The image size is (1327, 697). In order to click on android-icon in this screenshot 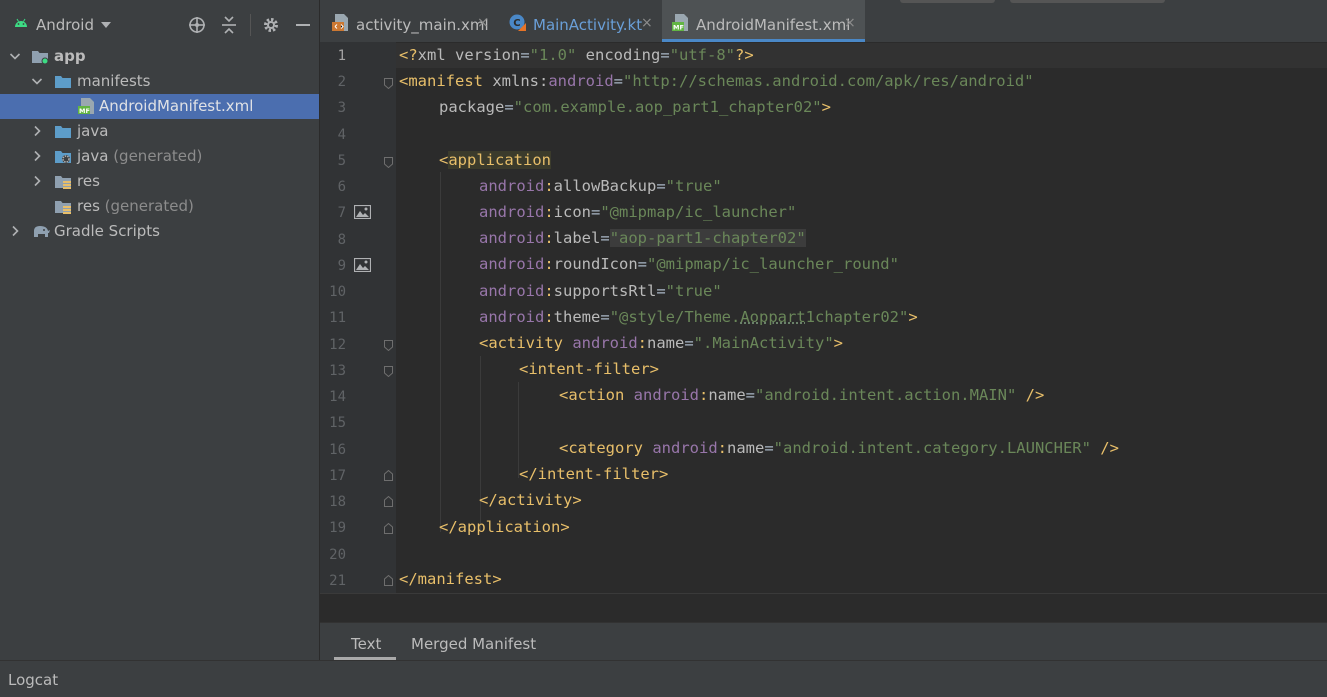, I will do `click(21, 22)`.